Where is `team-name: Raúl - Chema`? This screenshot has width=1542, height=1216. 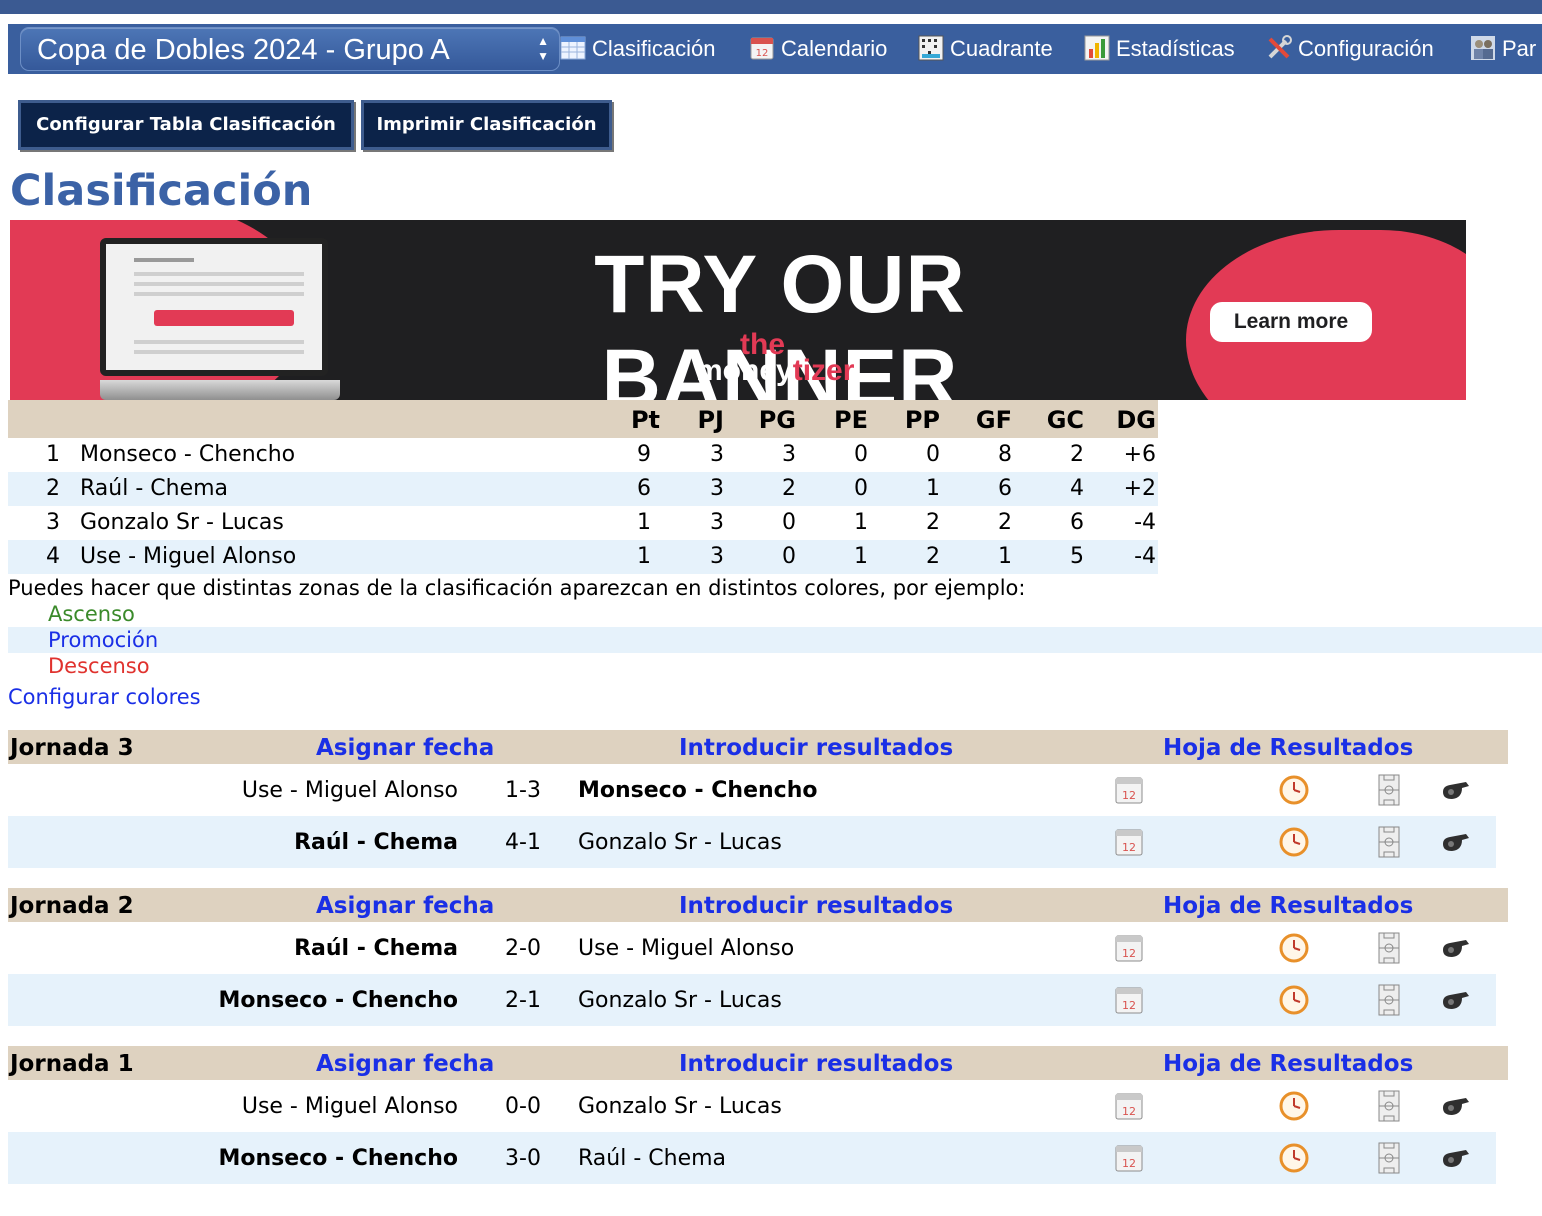
team-name: Raúl - Chema is located at coordinates (154, 489).